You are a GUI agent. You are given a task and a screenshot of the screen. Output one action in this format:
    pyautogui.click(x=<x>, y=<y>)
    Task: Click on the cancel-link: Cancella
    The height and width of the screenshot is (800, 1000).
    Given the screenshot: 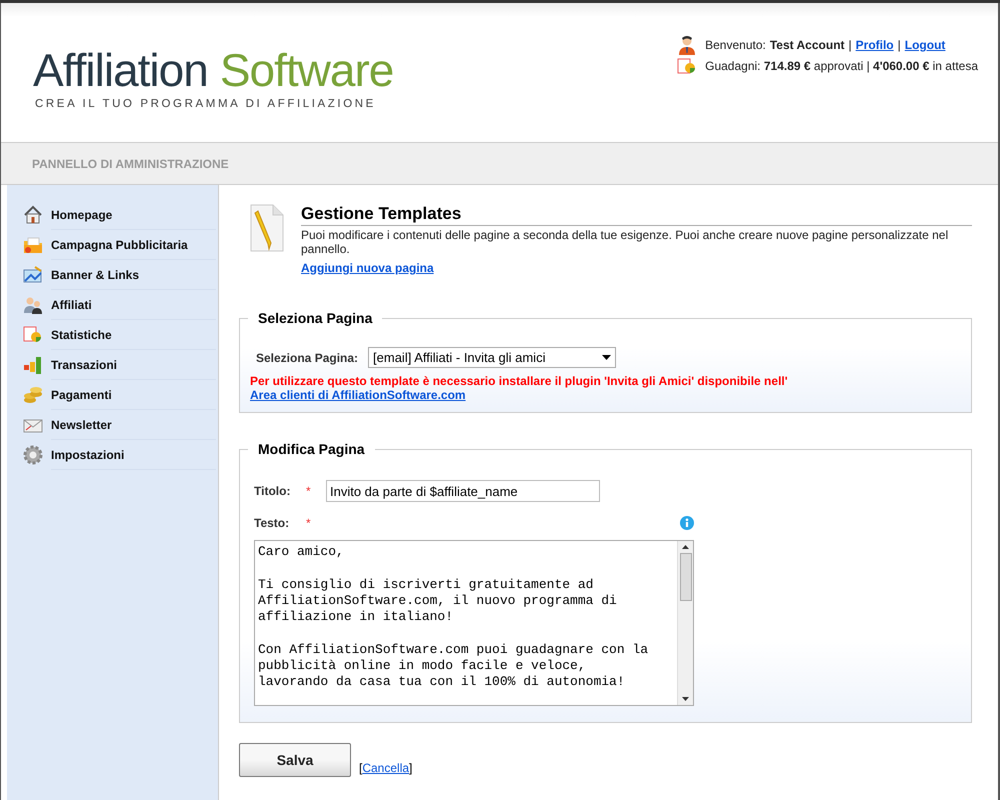 What is the action you would take?
    pyautogui.click(x=386, y=768)
    